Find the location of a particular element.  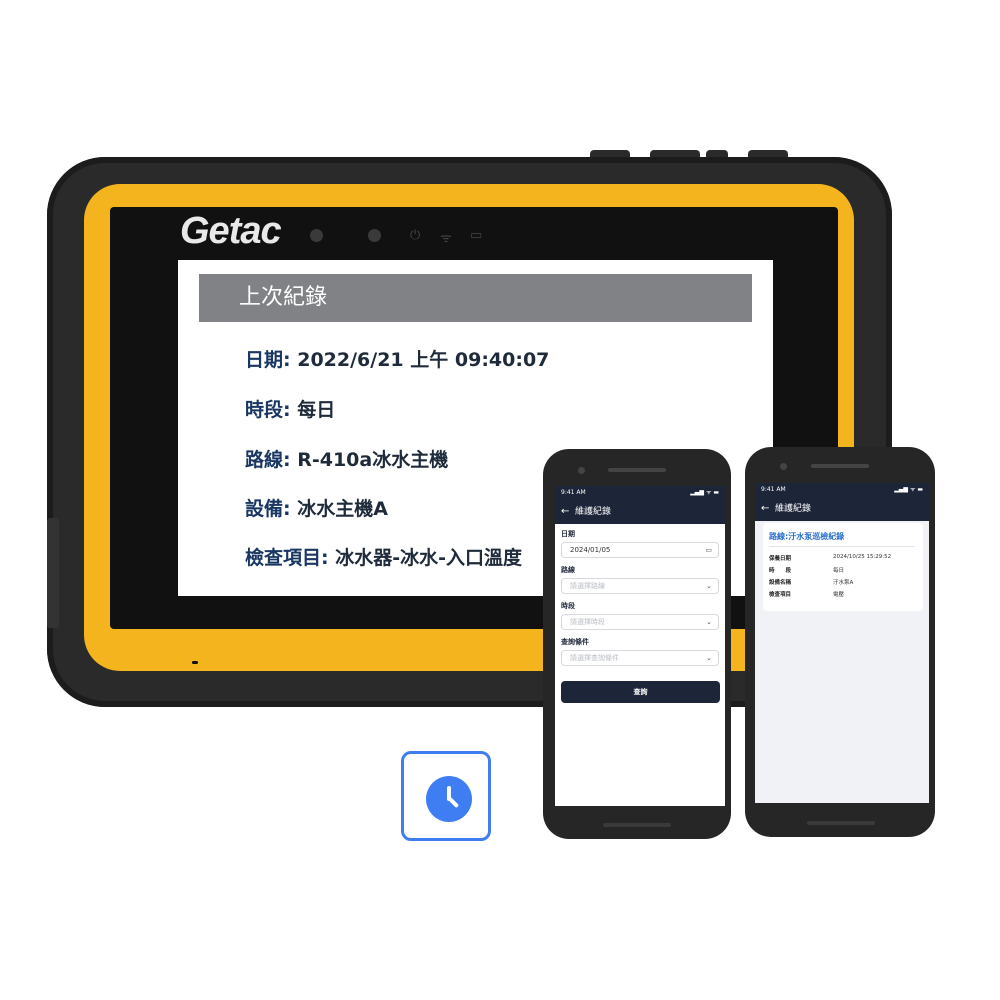

card-key: 時 段 is located at coordinates (780, 571).